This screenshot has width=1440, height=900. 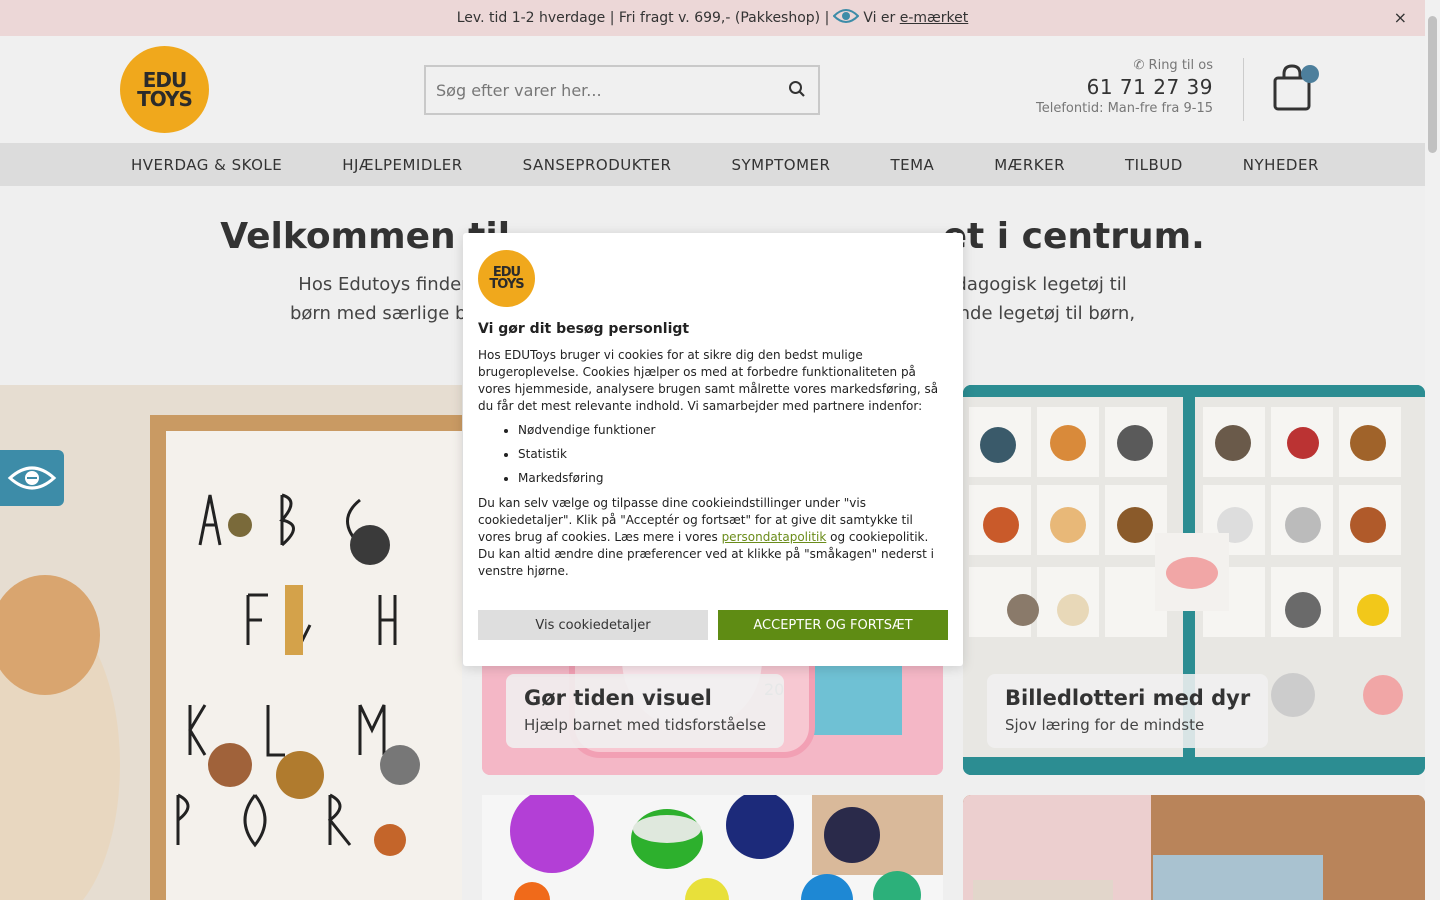 What do you see at coordinates (774, 537) in the screenshot?
I see `privacy-policy-link: persondatapolitik` at bounding box center [774, 537].